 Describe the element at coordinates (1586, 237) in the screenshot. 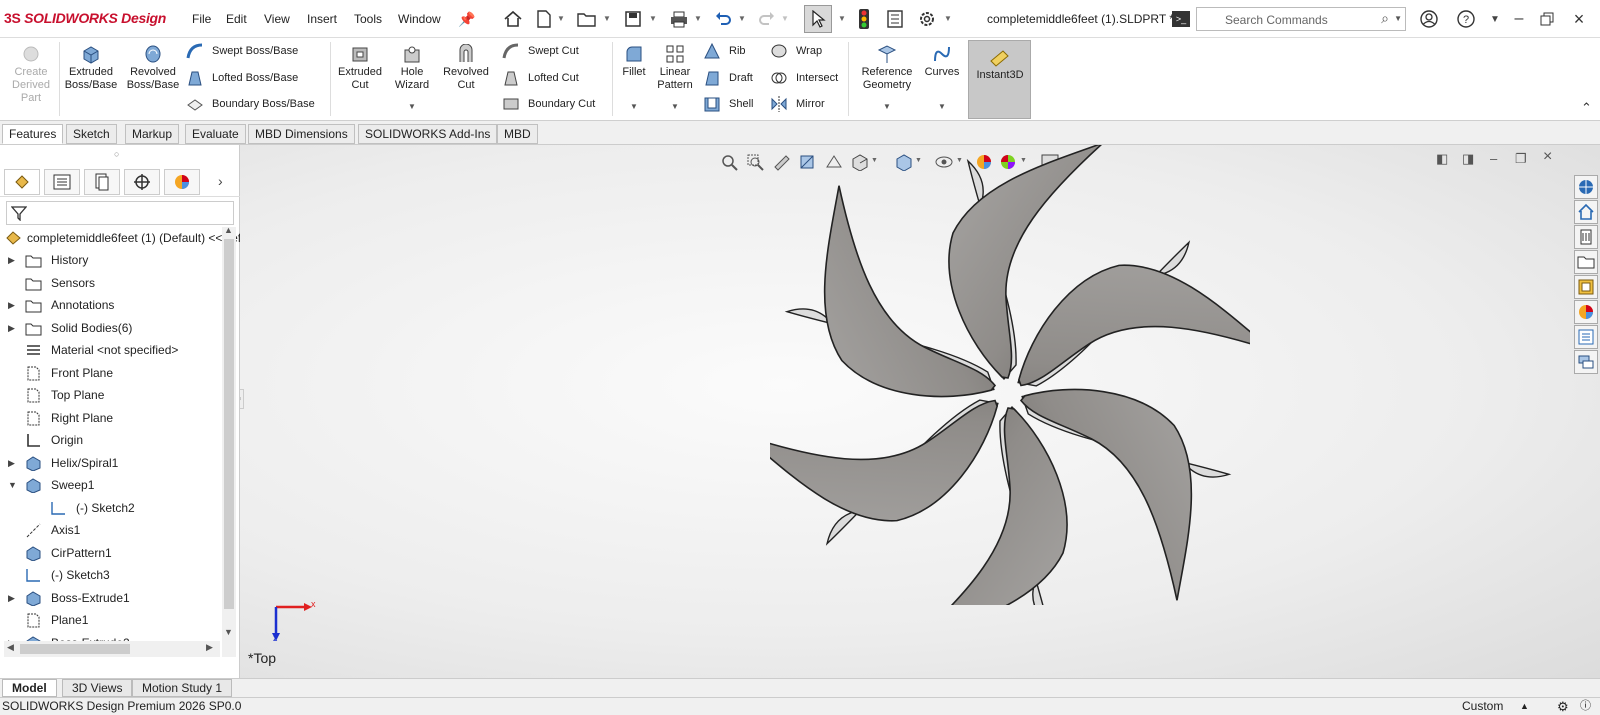

I see `file-explorer-icon` at that location.